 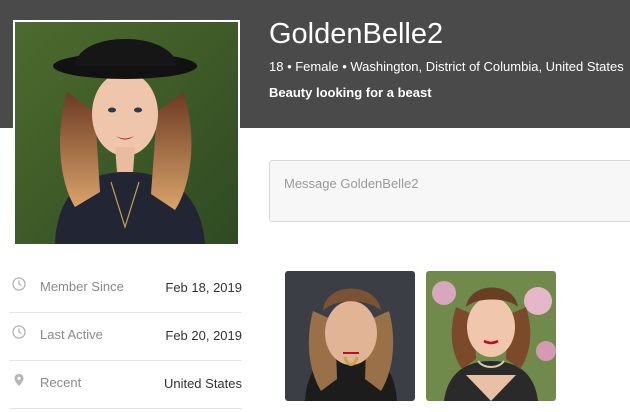 I want to click on info-label: Last Active, so click(x=71, y=334).